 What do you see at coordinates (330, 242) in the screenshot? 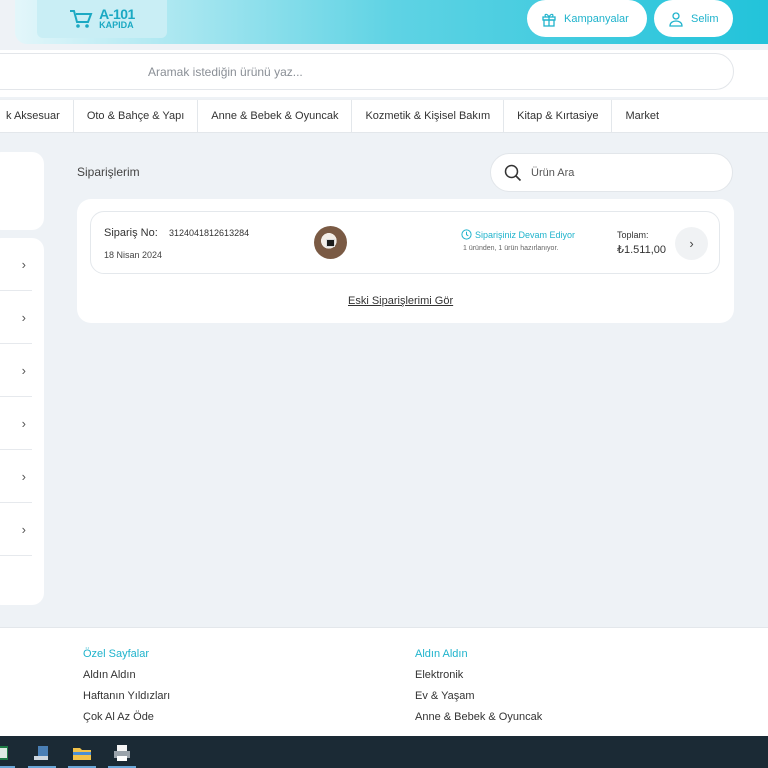
I see `product-thumbnail` at bounding box center [330, 242].